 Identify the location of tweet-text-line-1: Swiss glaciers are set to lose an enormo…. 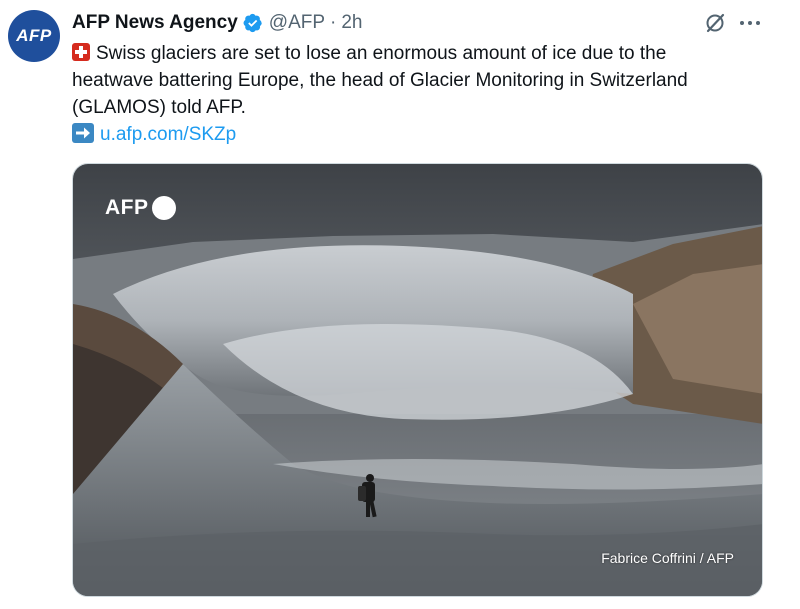
(422, 53).